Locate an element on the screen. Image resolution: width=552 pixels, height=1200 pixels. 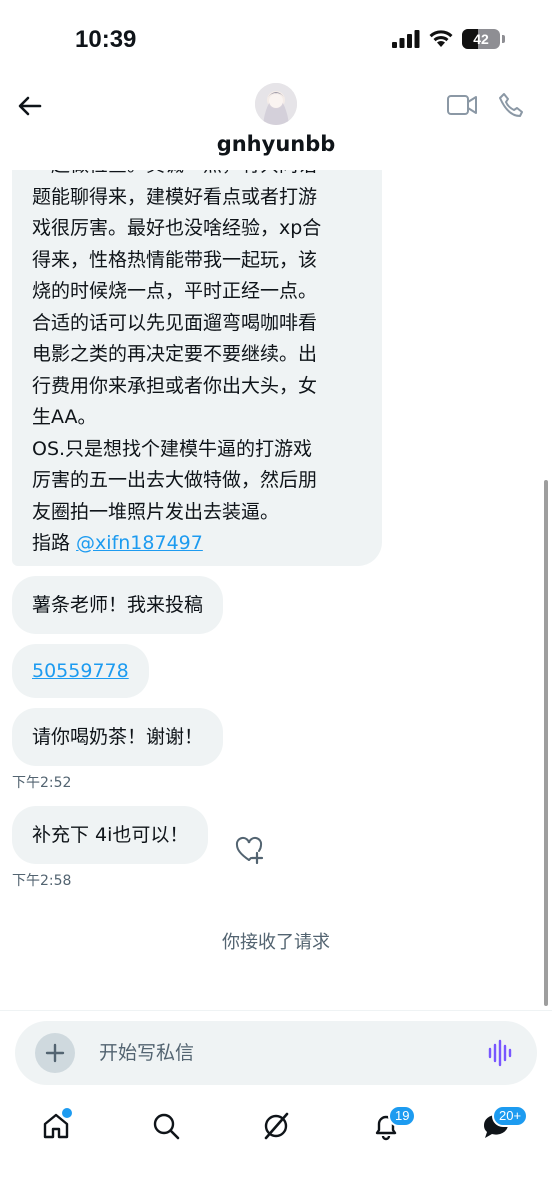
message-text-prefix: 指路 is located at coordinates (54, 543).